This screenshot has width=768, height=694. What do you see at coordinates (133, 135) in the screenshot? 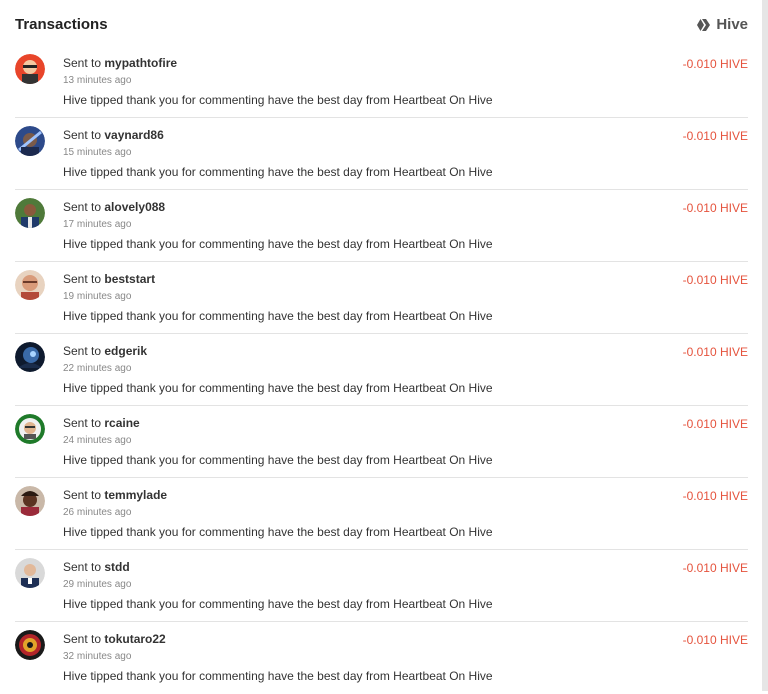
I see `recipient-link: vaynard86` at bounding box center [133, 135].